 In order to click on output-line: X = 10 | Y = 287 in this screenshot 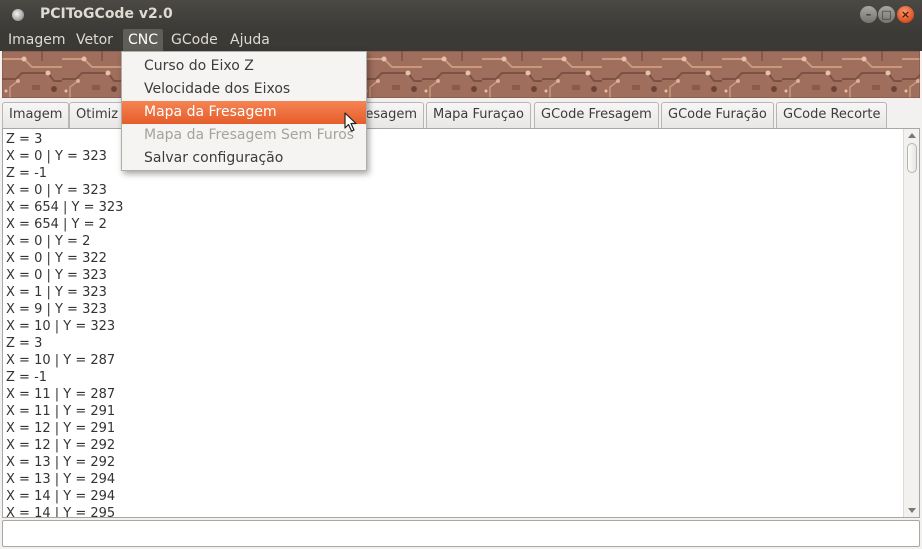, I will do `click(61, 360)`.